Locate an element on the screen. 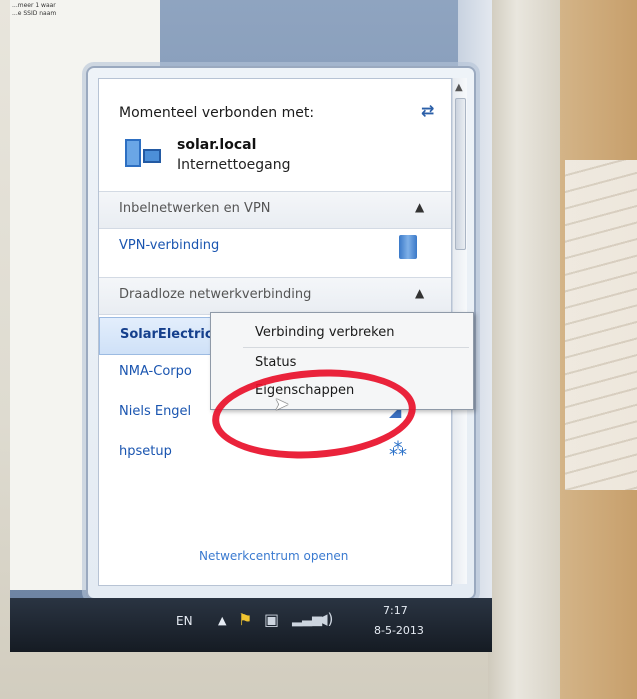 The height and width of the screenshot is (699, 637). mouse-cursor-icon: ➤ is located at coordinates (282, 404).